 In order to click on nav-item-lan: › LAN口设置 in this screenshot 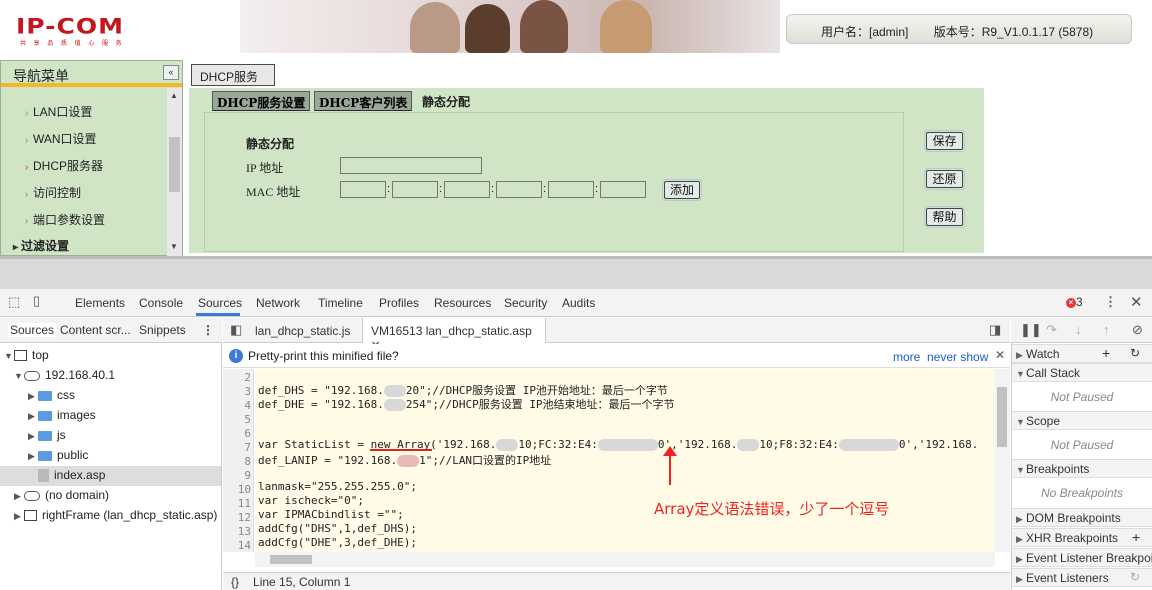, I will do `click(58, 111)`.